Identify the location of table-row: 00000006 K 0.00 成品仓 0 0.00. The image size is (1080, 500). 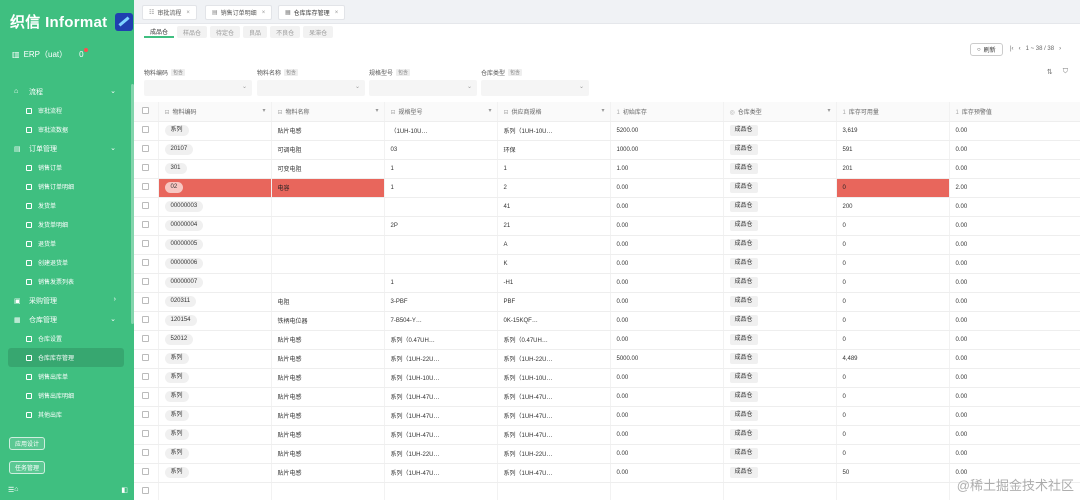
(607, 264).